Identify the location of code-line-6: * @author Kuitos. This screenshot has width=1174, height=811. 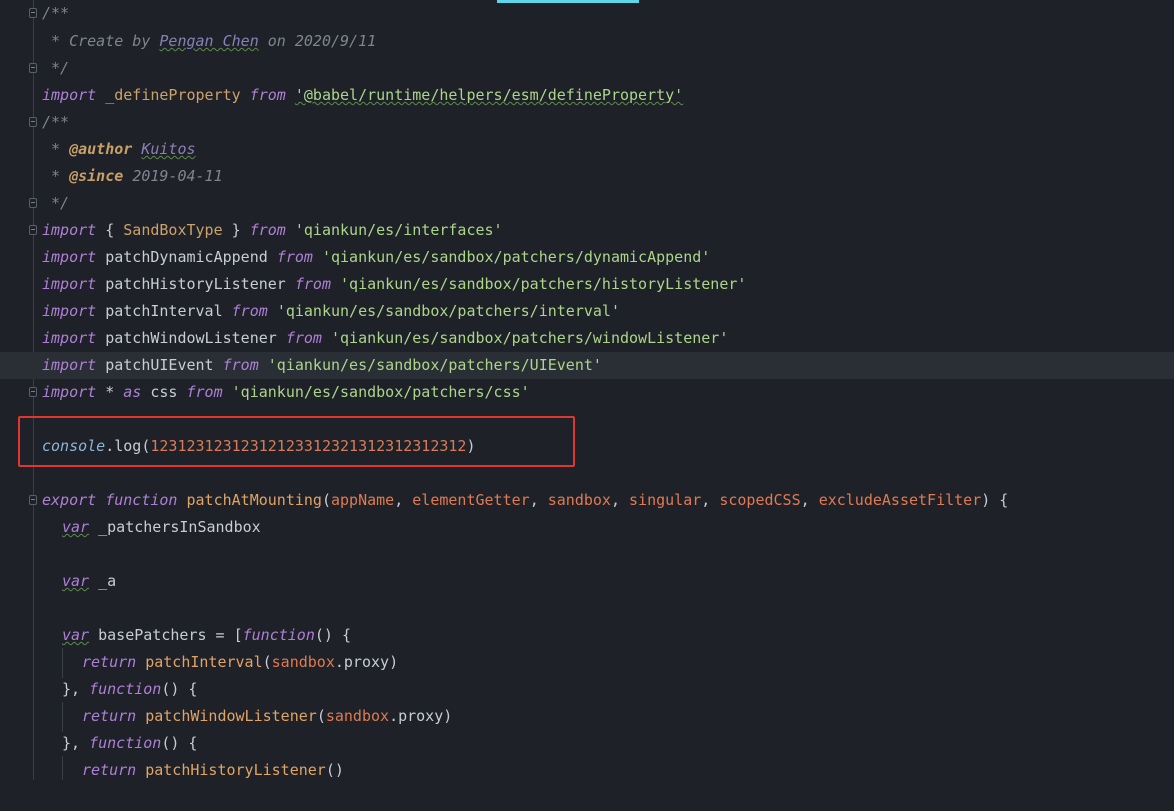
(587, 149).